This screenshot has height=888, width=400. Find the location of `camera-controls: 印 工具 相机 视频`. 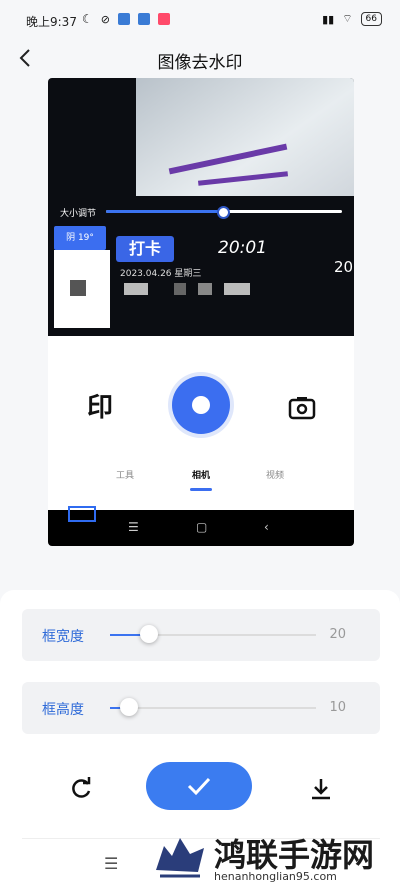

camera-controls: 印 工具 相机 视频 is located at coordinates (201, 423).